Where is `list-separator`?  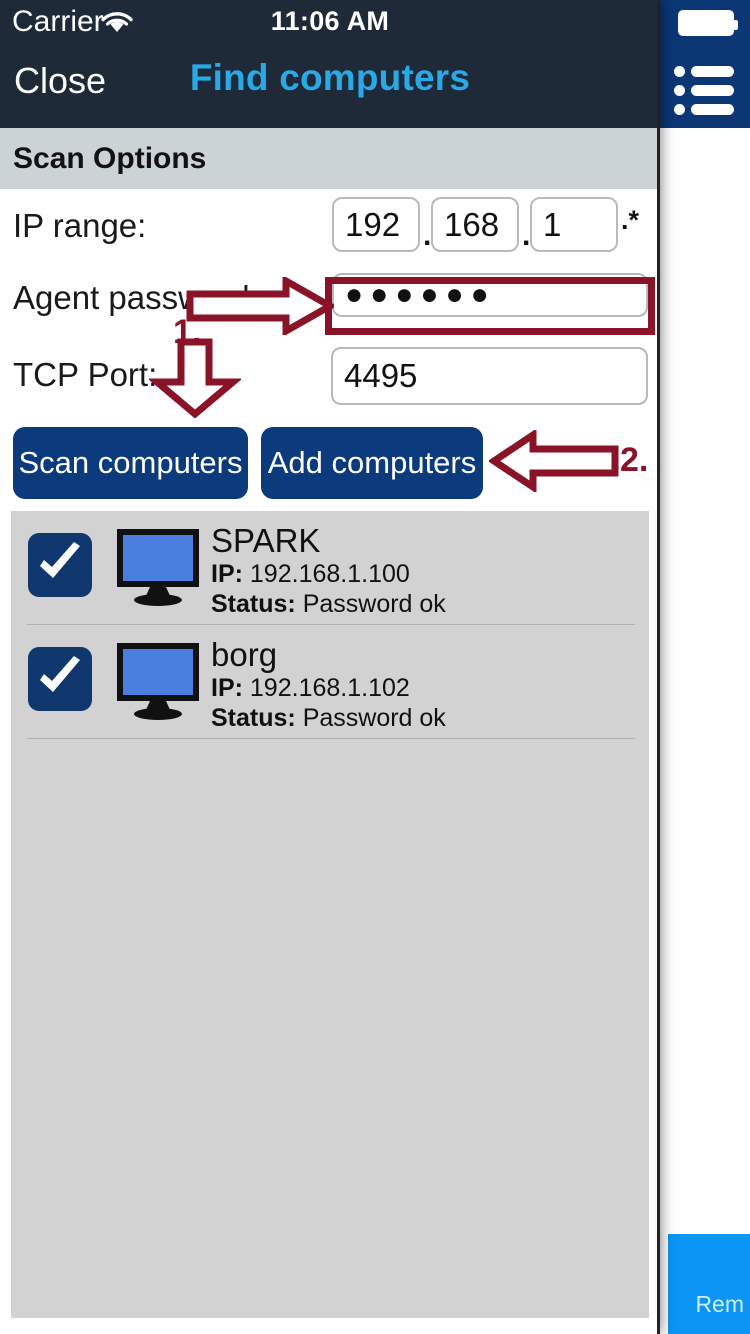 list-separator is located at coordinates (331, 738).